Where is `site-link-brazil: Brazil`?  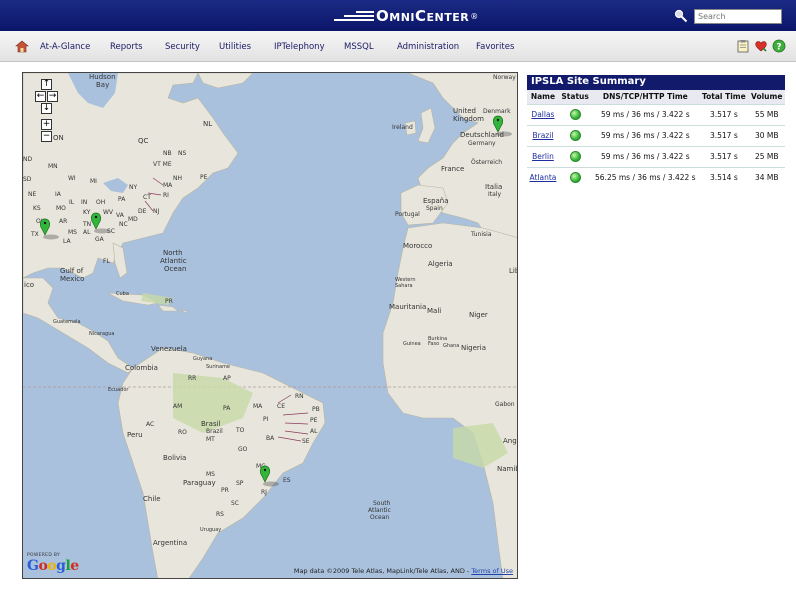 site-link-brazil: Brazil is located at coordinates (542, 135).